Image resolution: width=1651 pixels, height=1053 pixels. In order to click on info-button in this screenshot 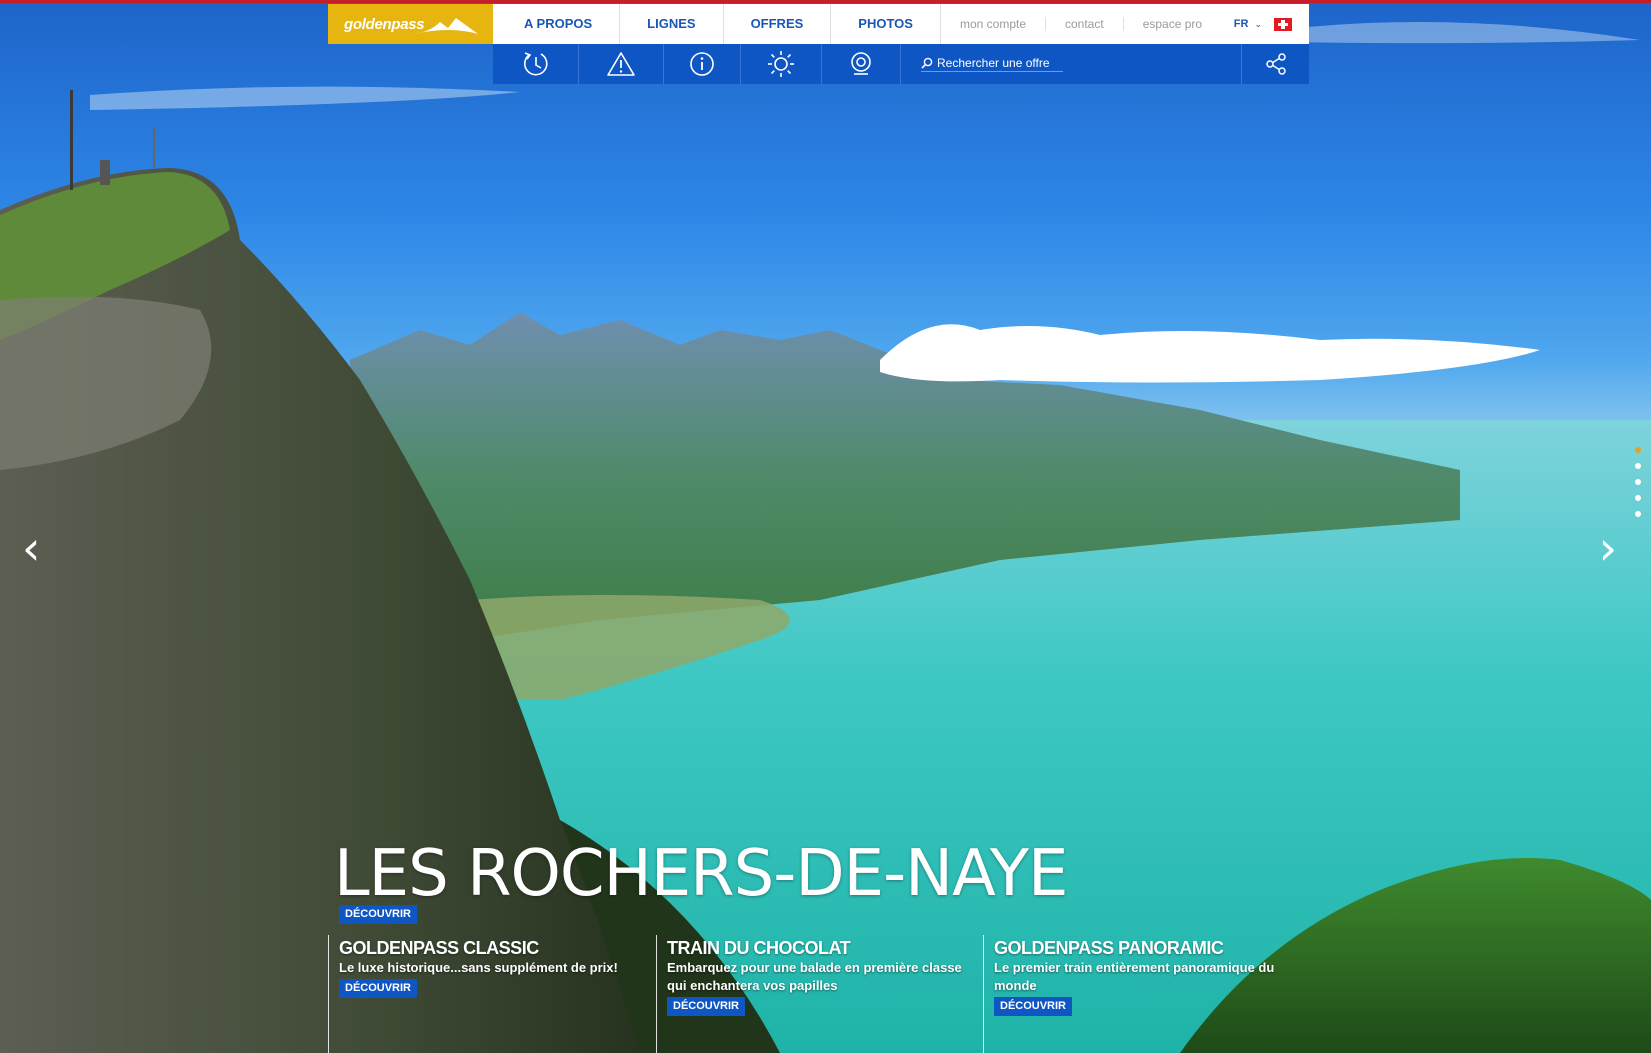, I will do `click(702, 64)`.